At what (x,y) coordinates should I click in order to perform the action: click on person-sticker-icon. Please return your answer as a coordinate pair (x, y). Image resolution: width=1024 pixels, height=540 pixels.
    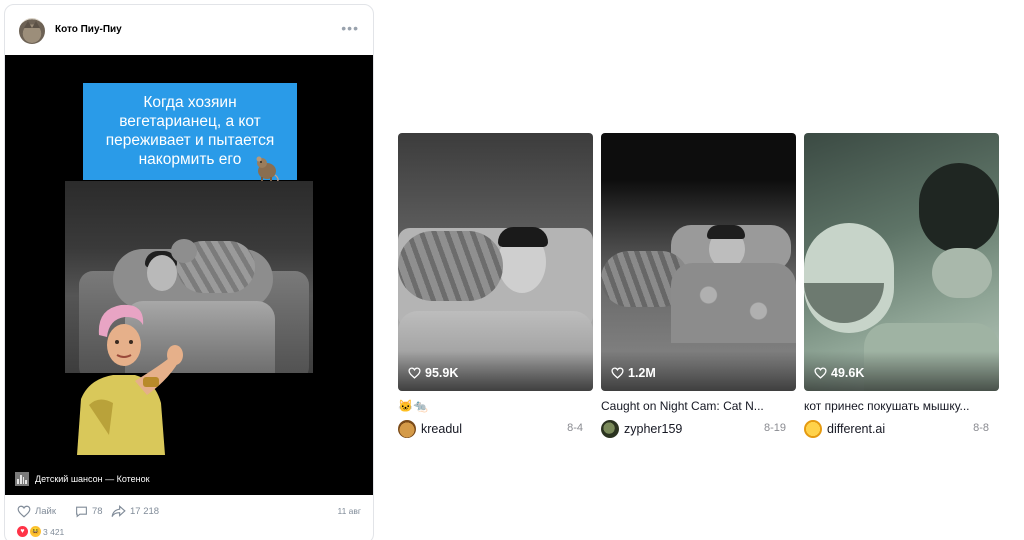
    Looking at the image, I should click on (130, 379).